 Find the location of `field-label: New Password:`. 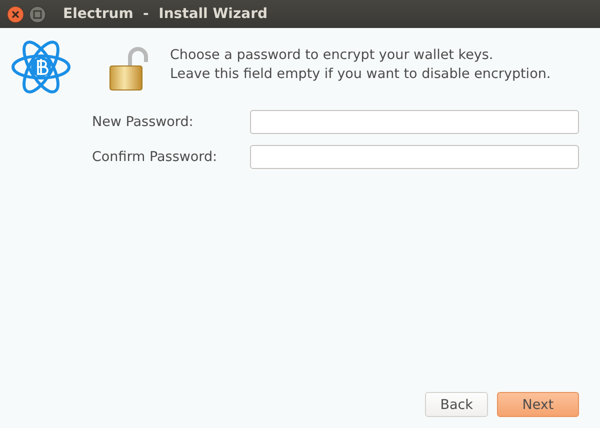

field-label: New Password: is located at coordinates (143, 122).